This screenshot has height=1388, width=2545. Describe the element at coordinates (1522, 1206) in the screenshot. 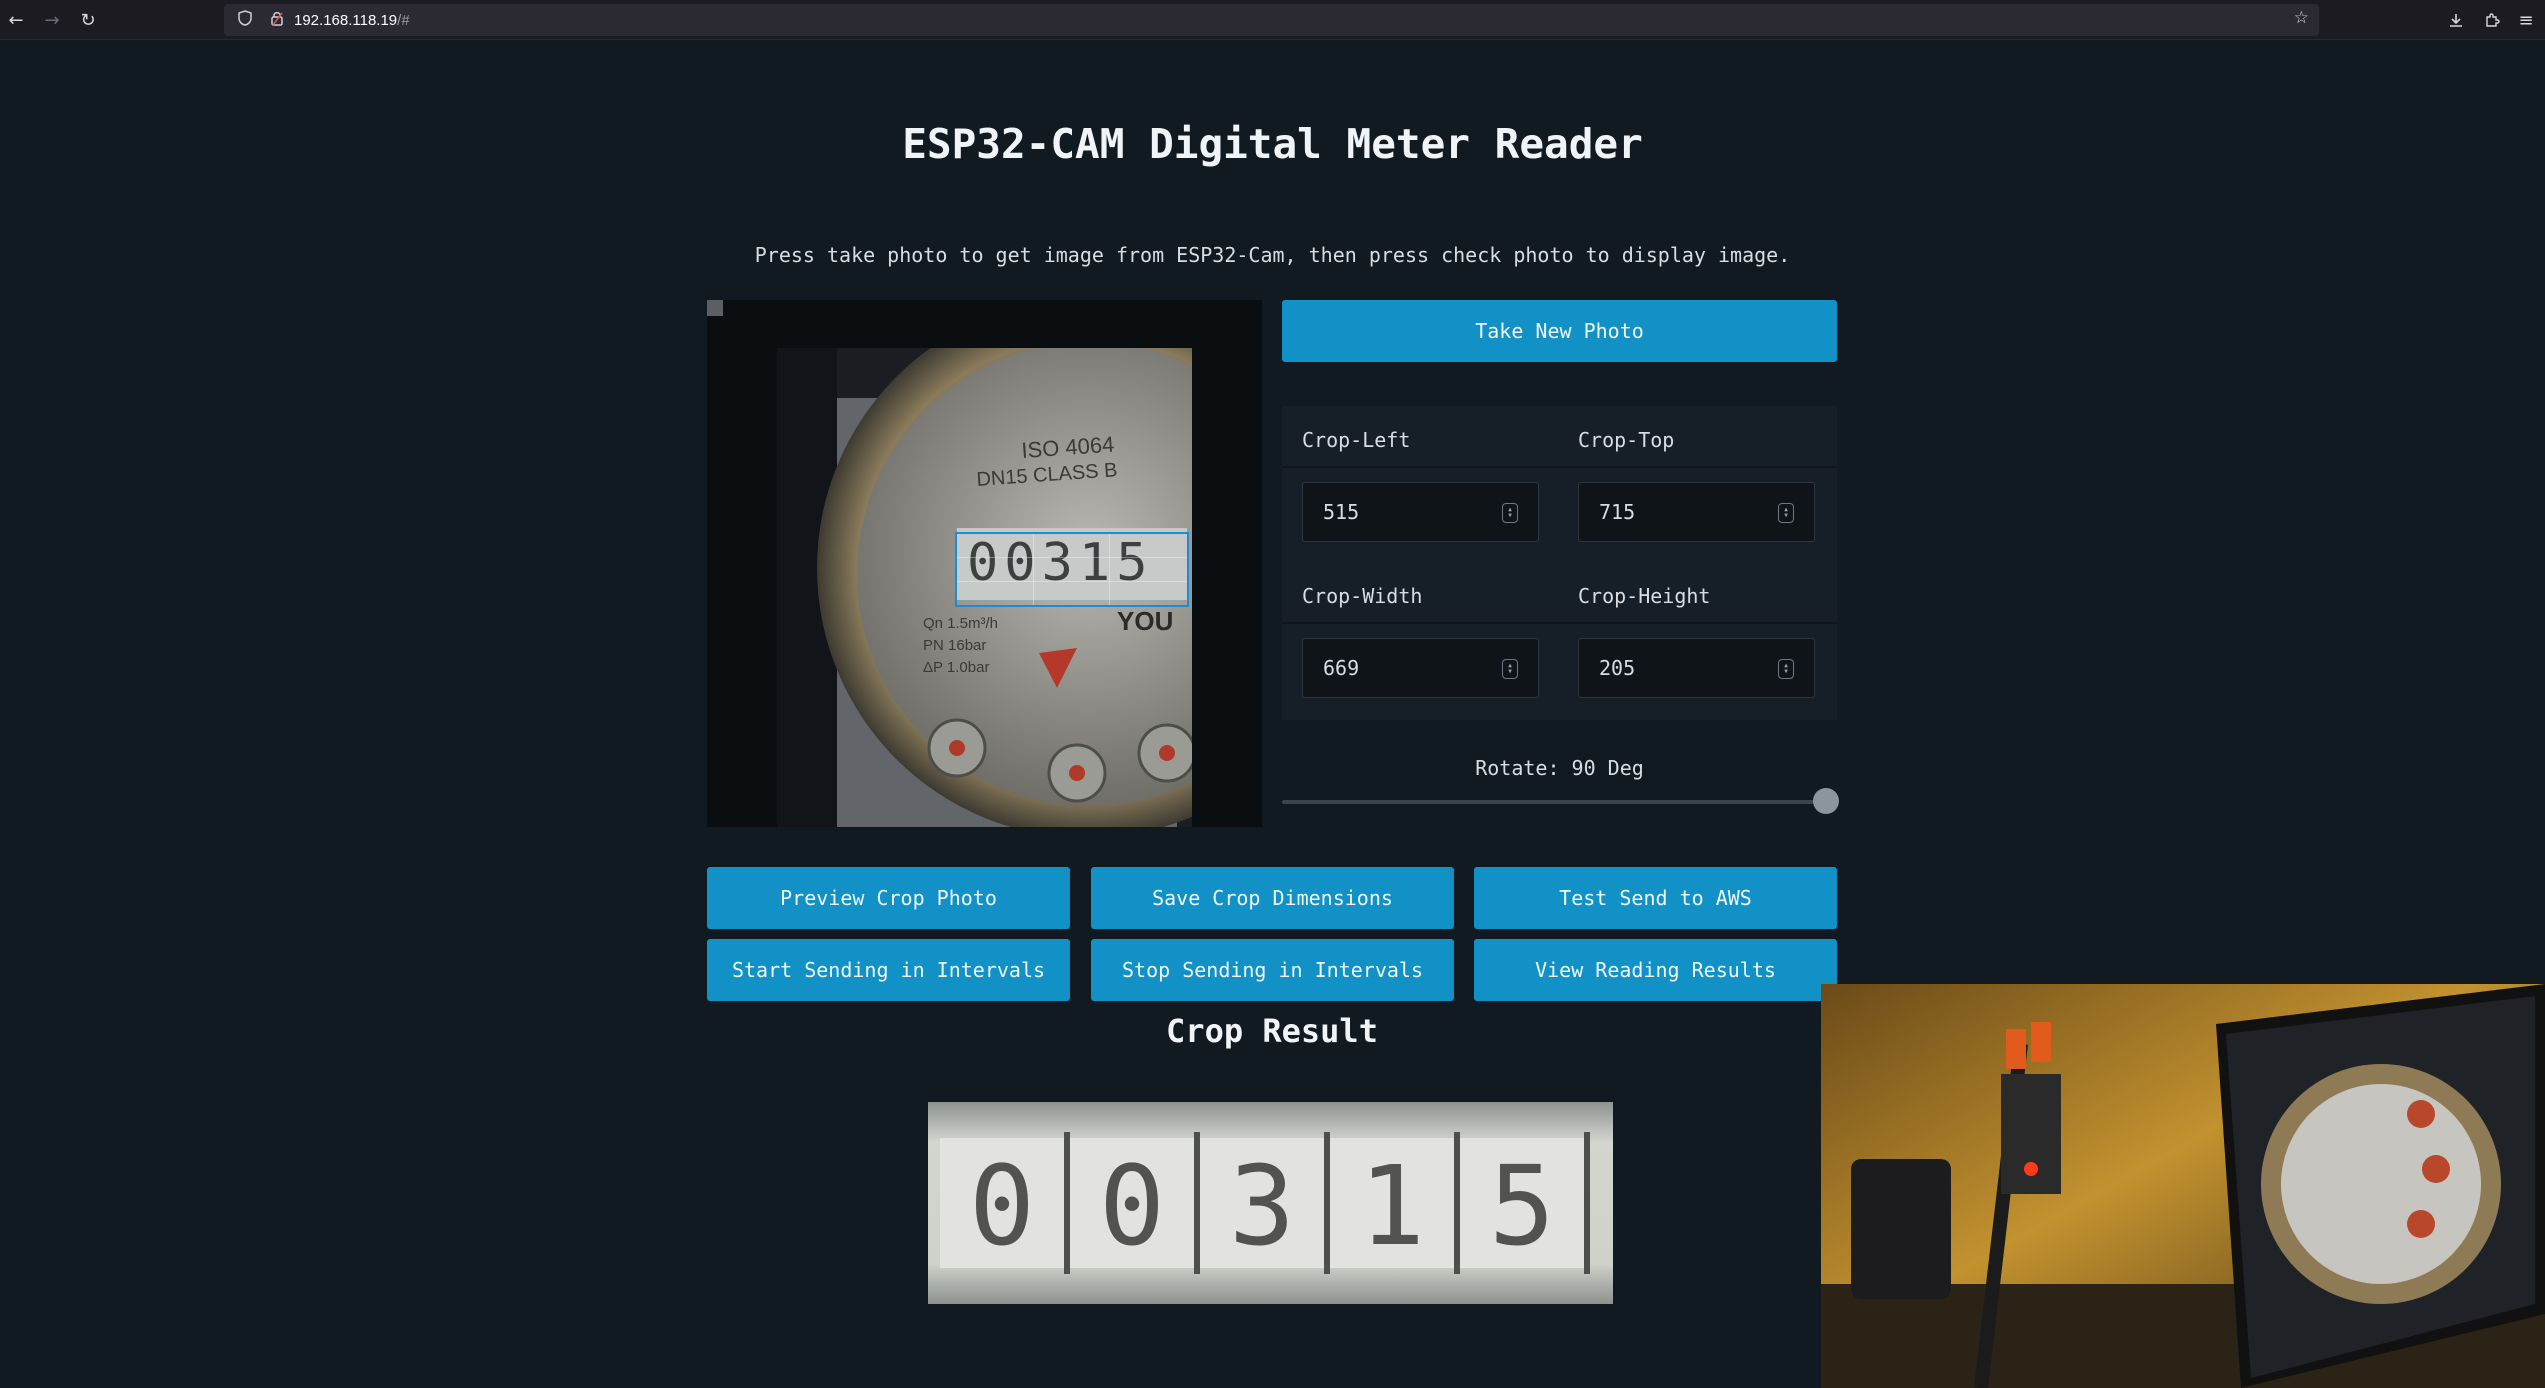

I see `result-digit: 5` at that location.